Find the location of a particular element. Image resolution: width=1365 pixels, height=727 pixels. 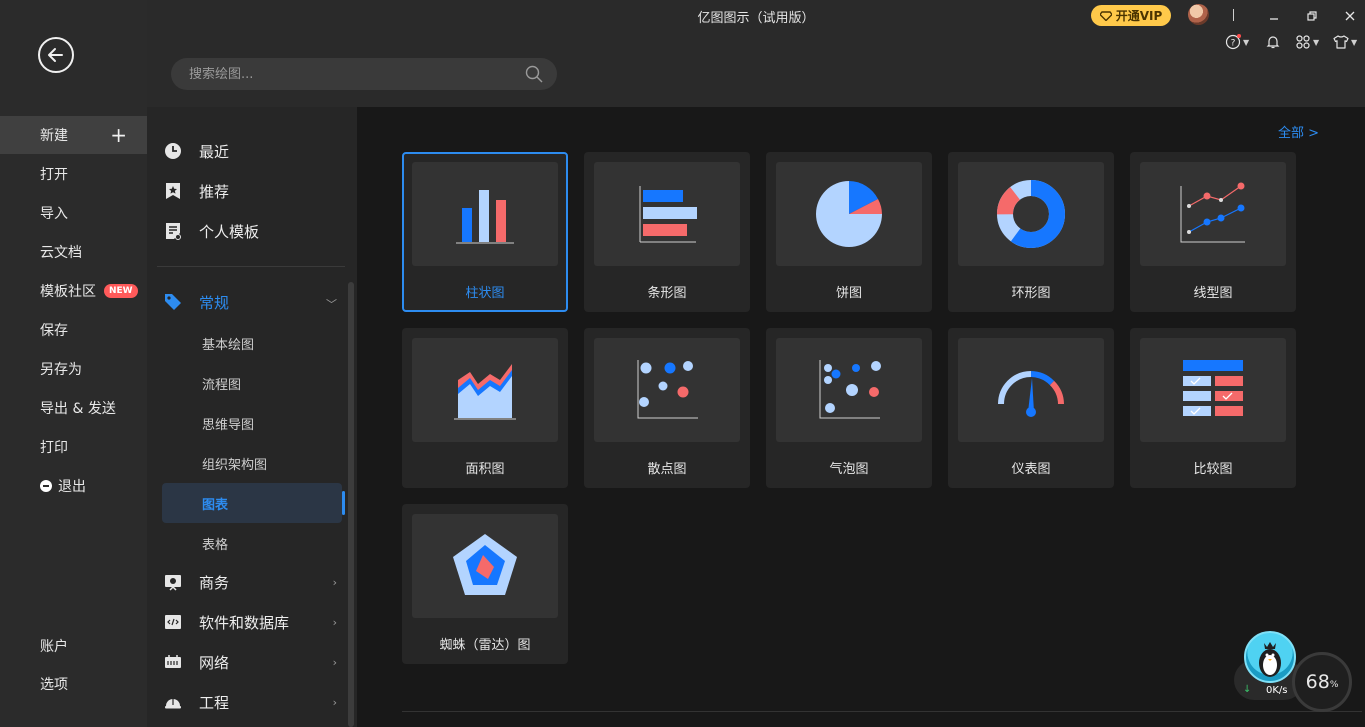

rail-item-label: 新建 is located at coordinates (54, 136).